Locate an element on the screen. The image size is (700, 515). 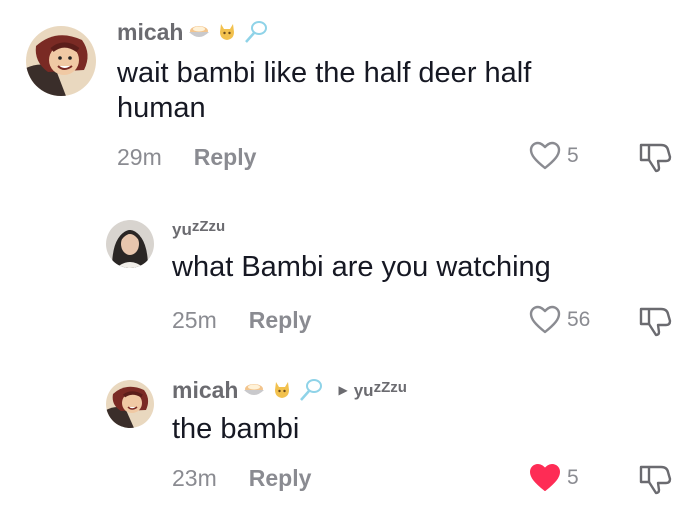
comment-text: what Bambi are you watching is located at coordinates (361, 267).